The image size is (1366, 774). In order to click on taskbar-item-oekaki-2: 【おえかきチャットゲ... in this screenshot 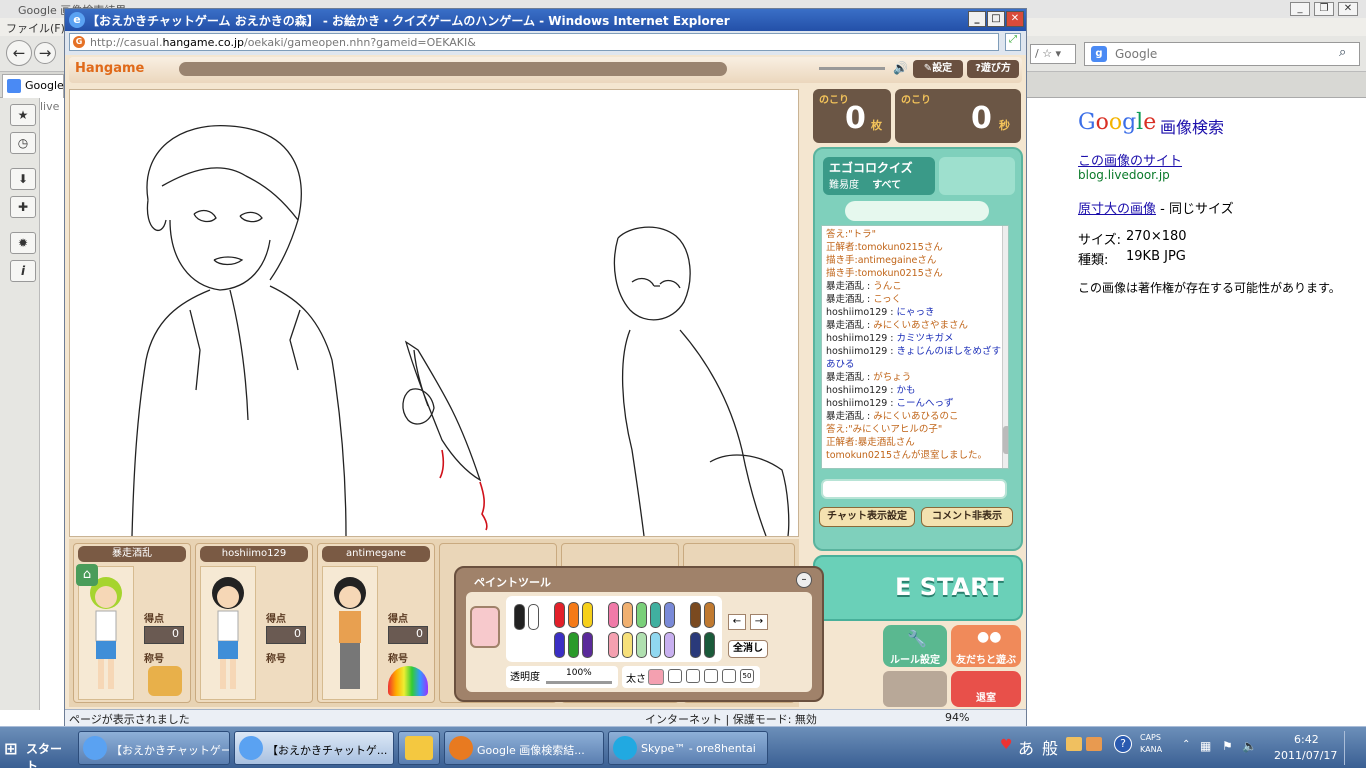, I will do `click(314, 748)`.